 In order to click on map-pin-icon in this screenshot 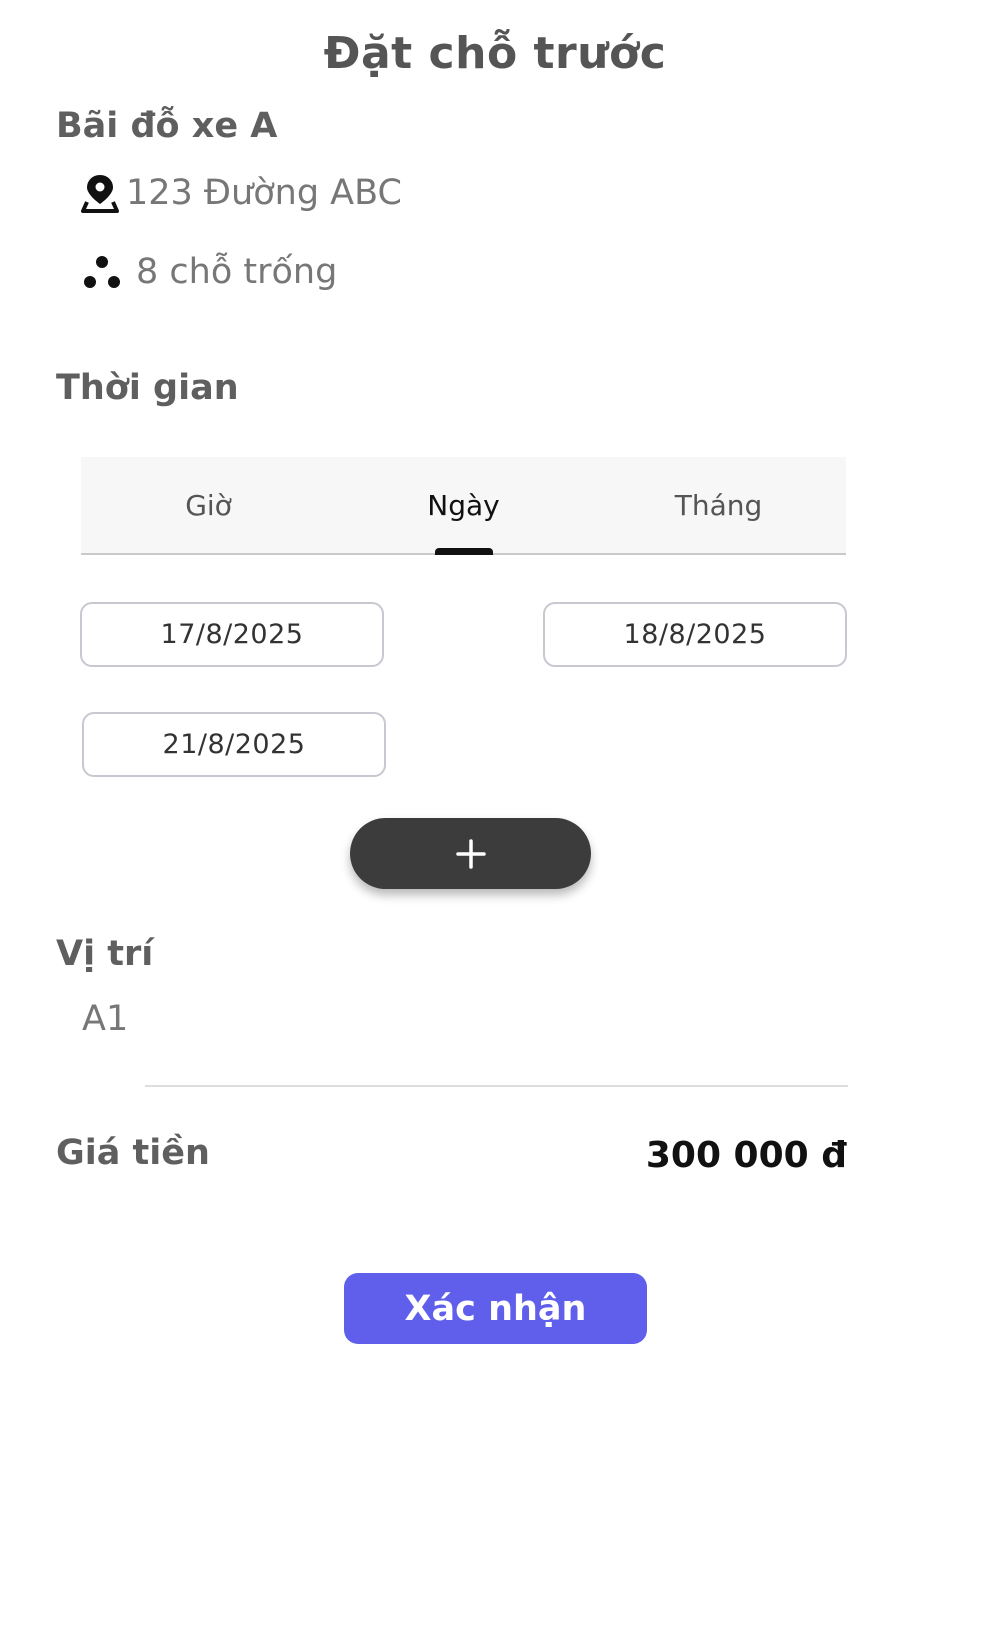, I will do `click(100, 193)`.